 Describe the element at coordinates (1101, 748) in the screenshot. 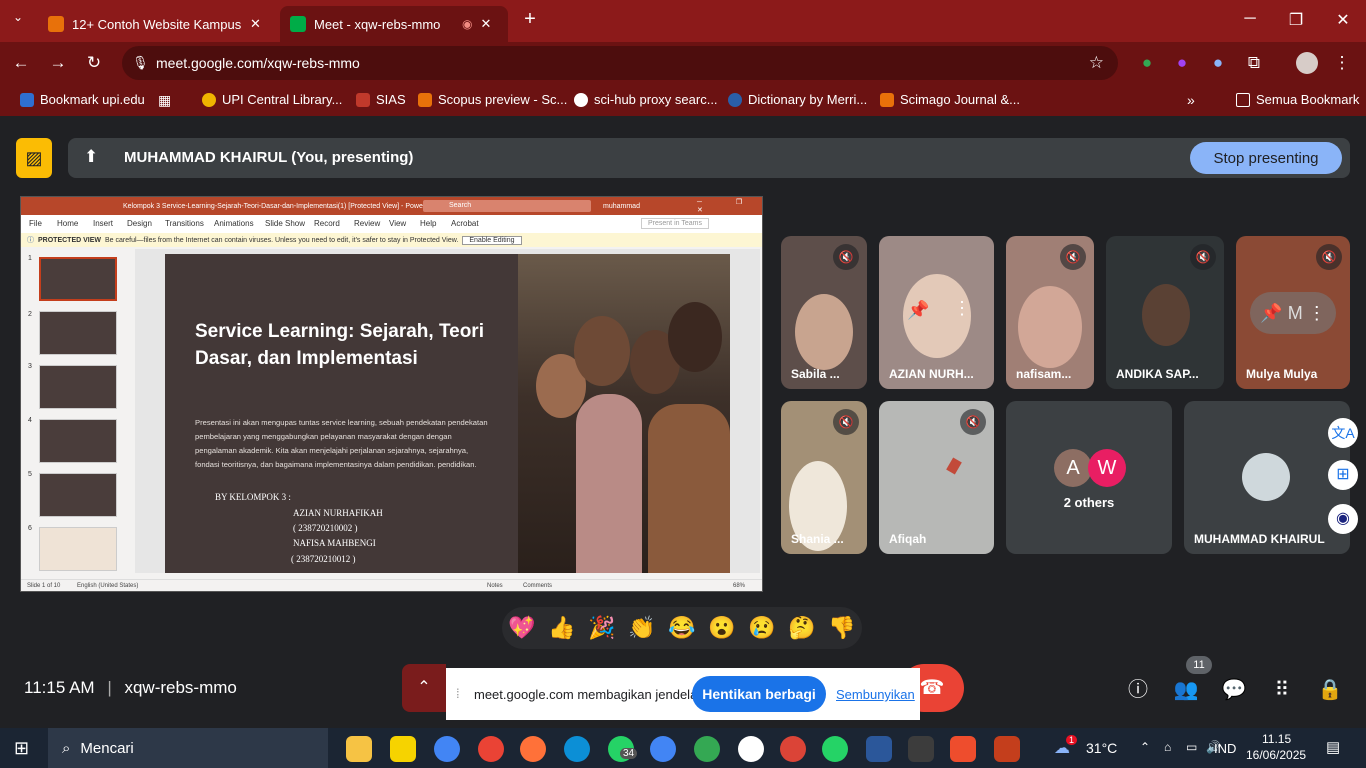

I see `weather-temp: 31°C` at that location.